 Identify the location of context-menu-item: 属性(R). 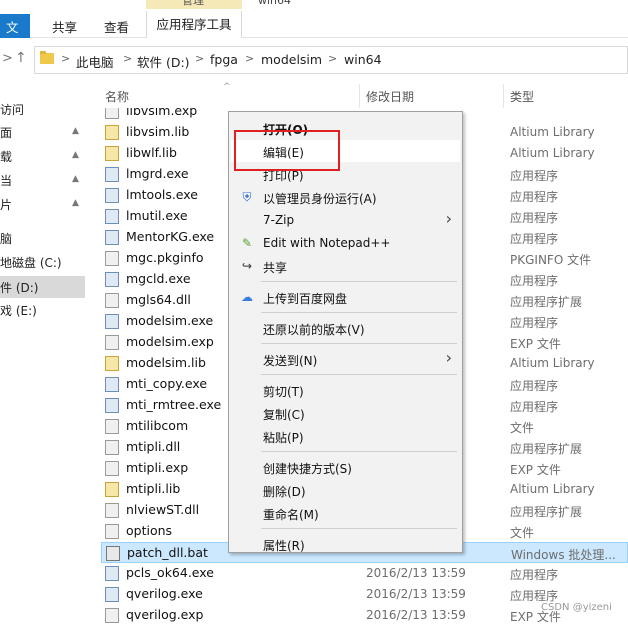
(345, 544).